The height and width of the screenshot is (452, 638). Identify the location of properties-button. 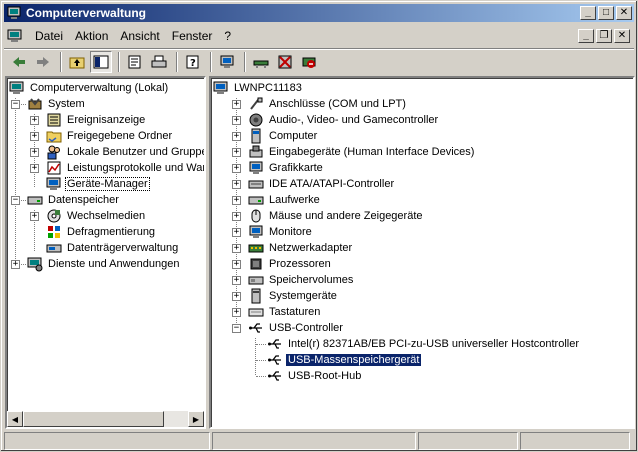
(135, 62).